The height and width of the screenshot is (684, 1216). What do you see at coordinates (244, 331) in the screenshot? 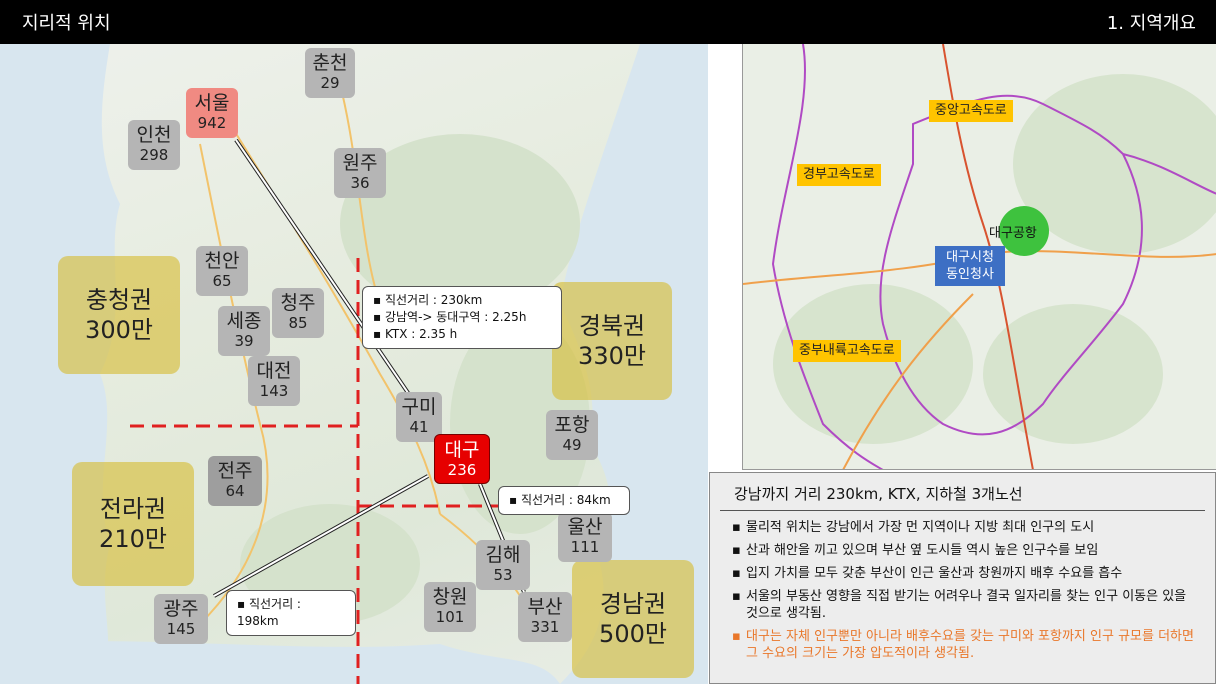
I see `city-sejong: 세종 39` at bounding box center [244, 331].